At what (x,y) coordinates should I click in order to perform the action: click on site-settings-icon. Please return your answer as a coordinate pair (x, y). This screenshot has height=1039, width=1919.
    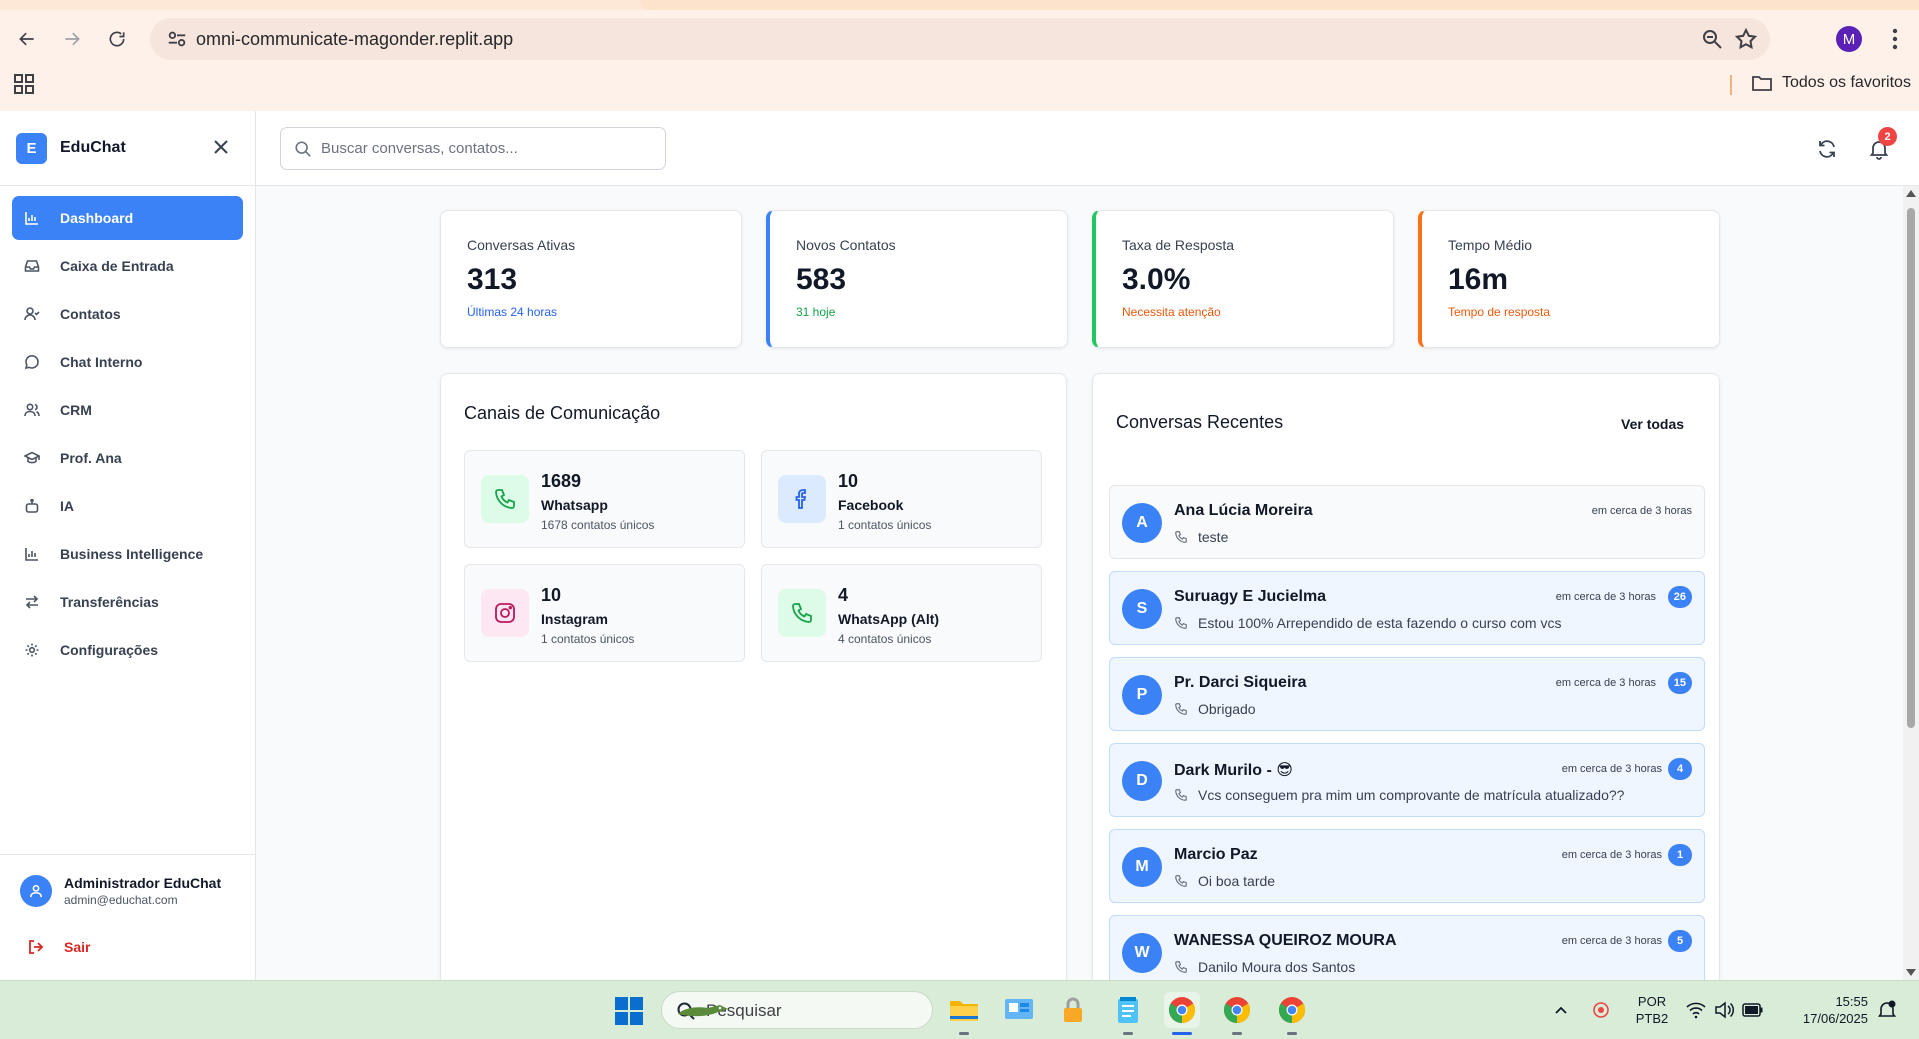
    Looking at the image, I should click on (177, 39).